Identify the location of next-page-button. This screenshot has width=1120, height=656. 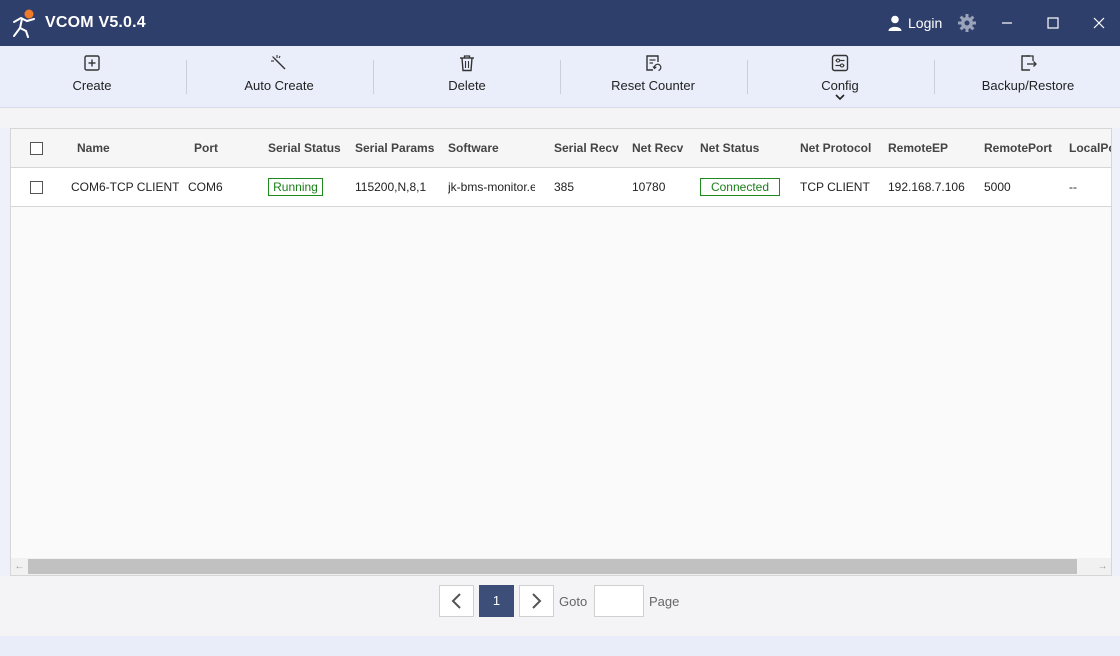
(536, 601).